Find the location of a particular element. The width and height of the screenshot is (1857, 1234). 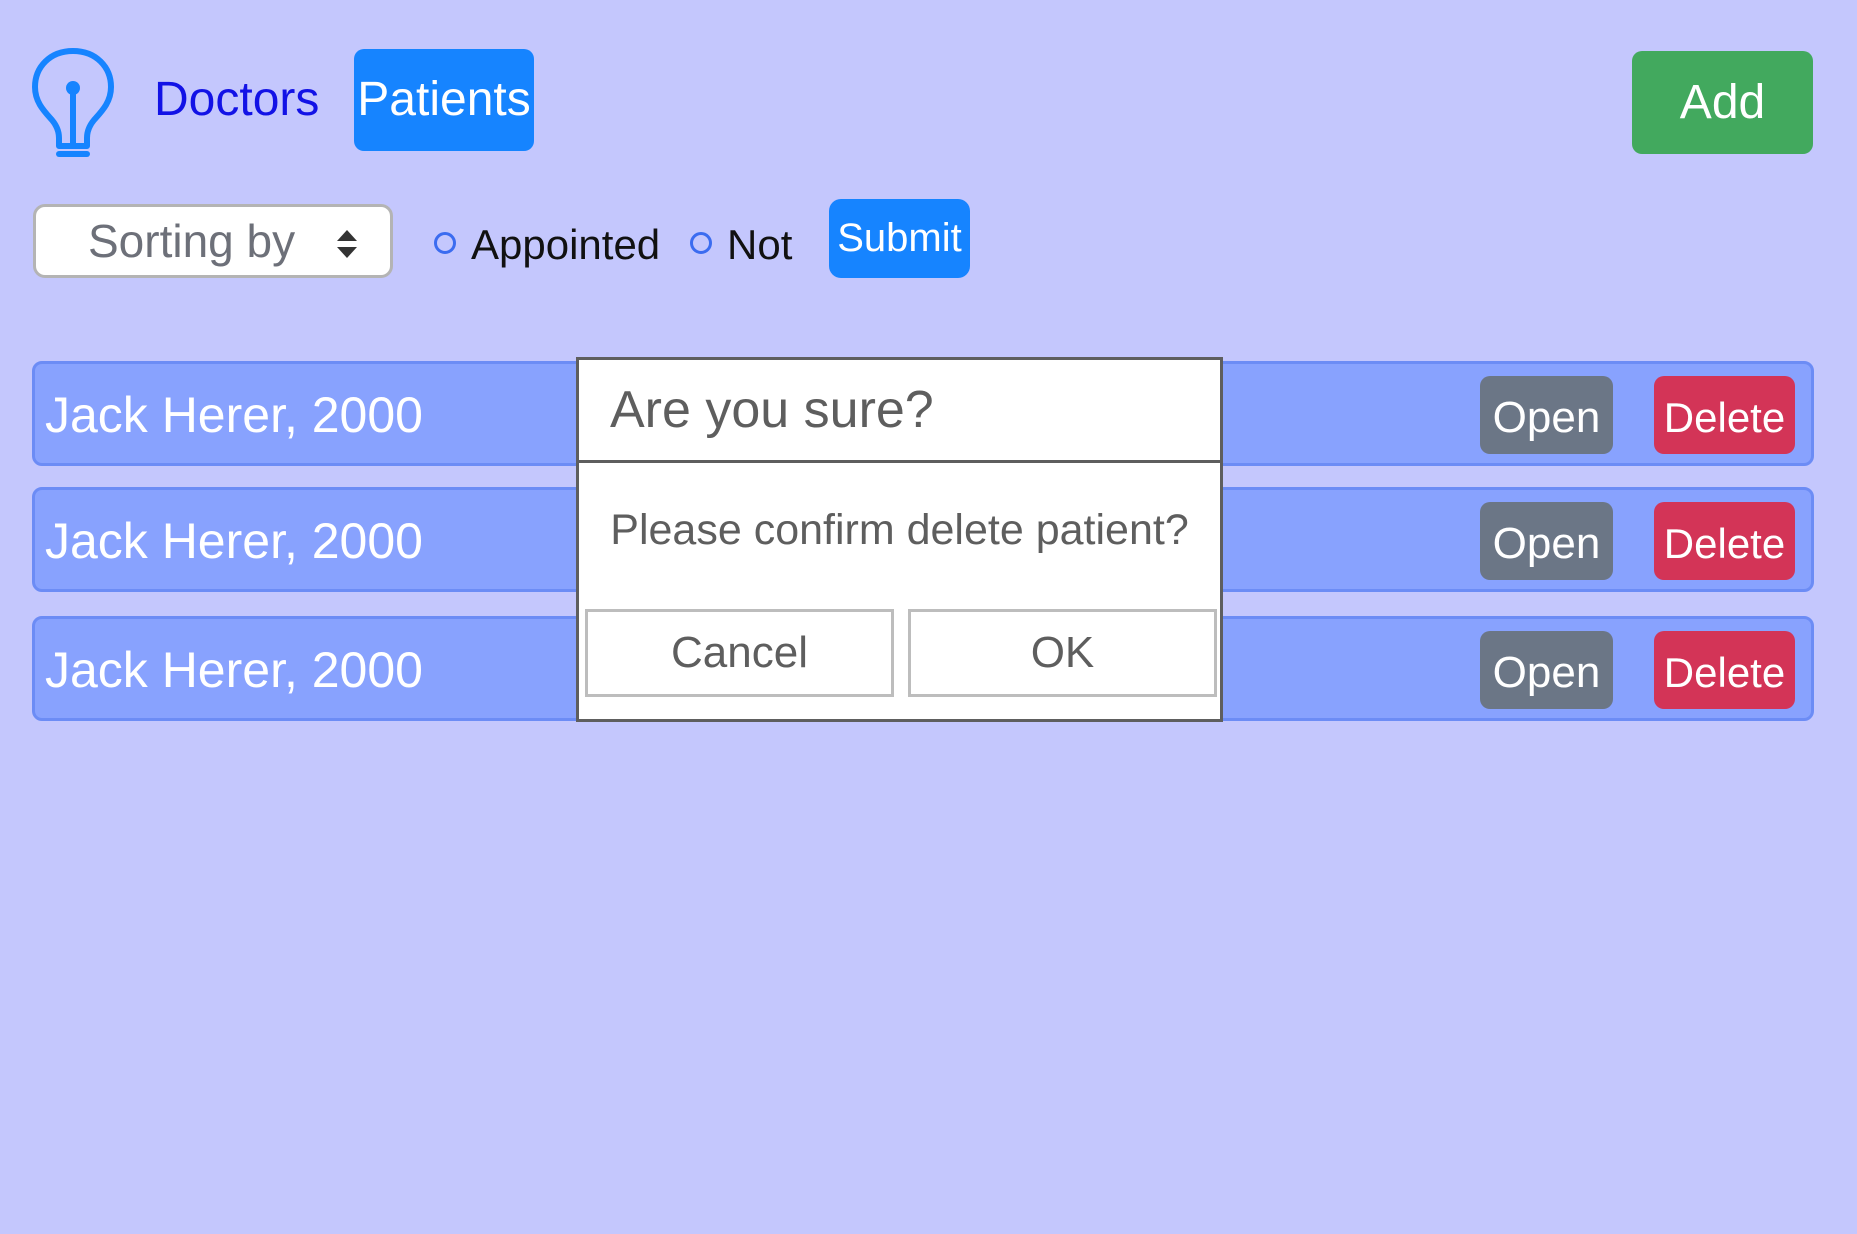

sort-select: Sorting by is located at coordinates (213, 241).